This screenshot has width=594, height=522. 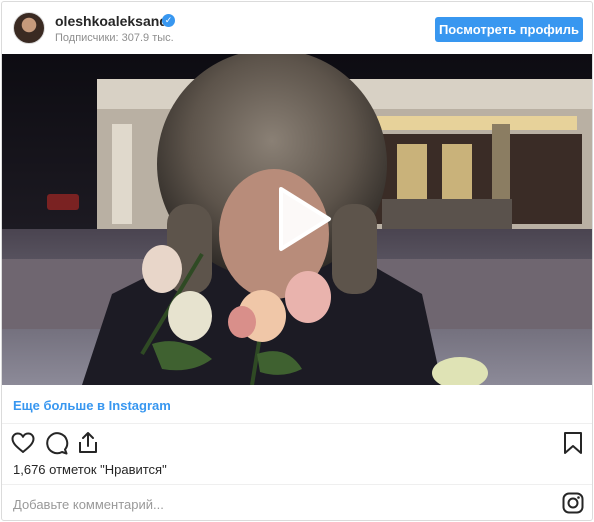 I want to click on comment-input, so click(x=273, y=504).